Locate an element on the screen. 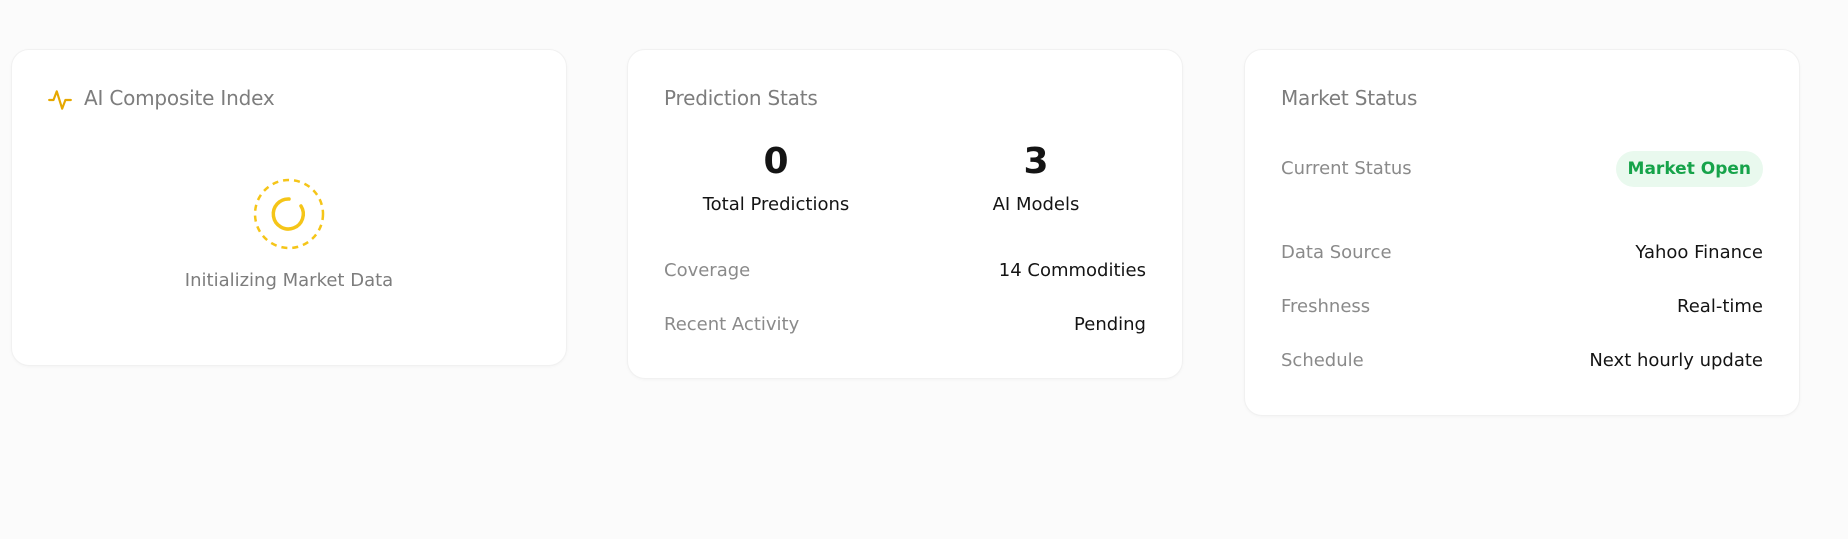 The image size is (1848, 539). schedule-value: Next hourly update is located at coordinates (1676, 360).